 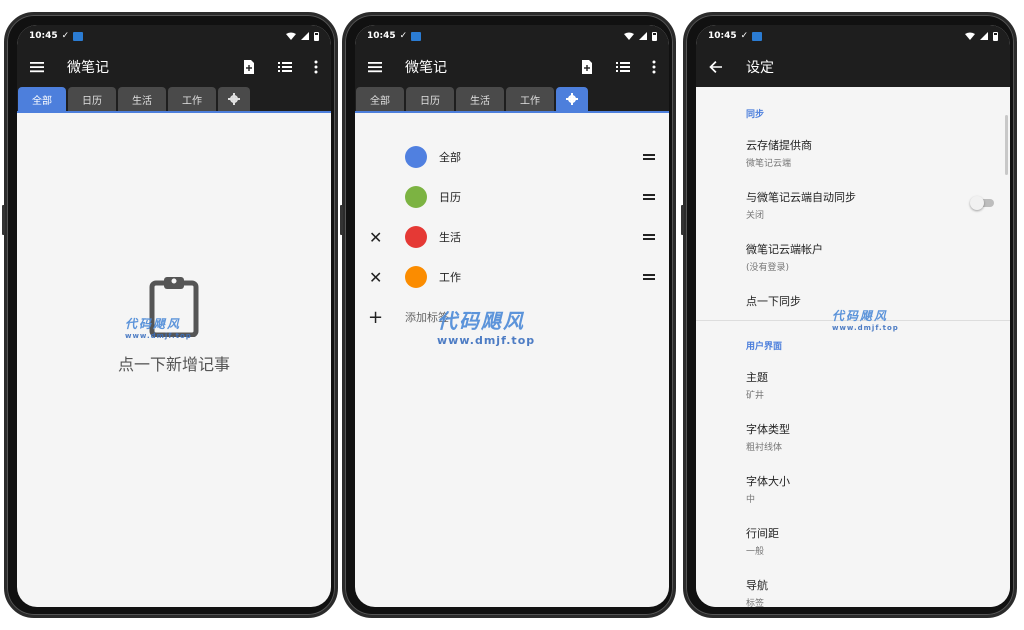 I want to click on setting-navigation: 导航 标签, so click(x=871, y=592).